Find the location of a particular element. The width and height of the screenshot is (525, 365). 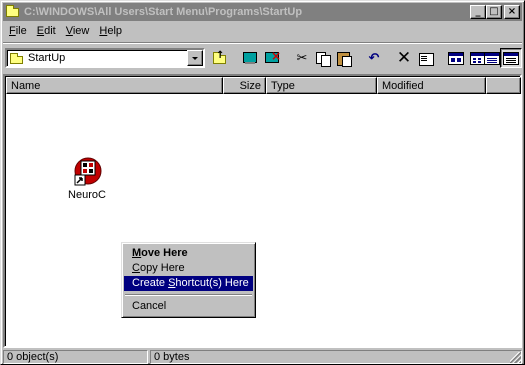

cut-button: ✂ is located at coordinates (302, 58).